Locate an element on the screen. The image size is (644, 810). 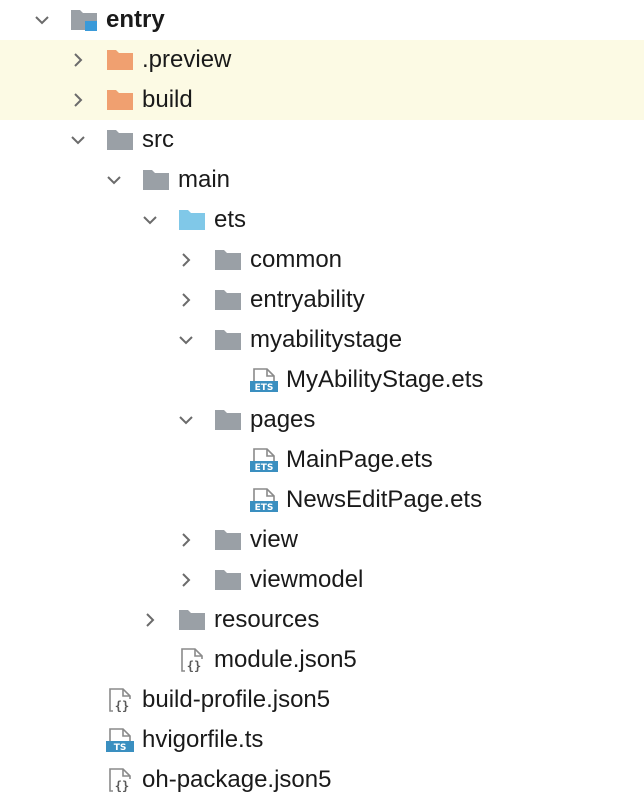
tree-item-hvigorfile-ts: TS hvigorfile.ts is located at coordinates (322, 740).